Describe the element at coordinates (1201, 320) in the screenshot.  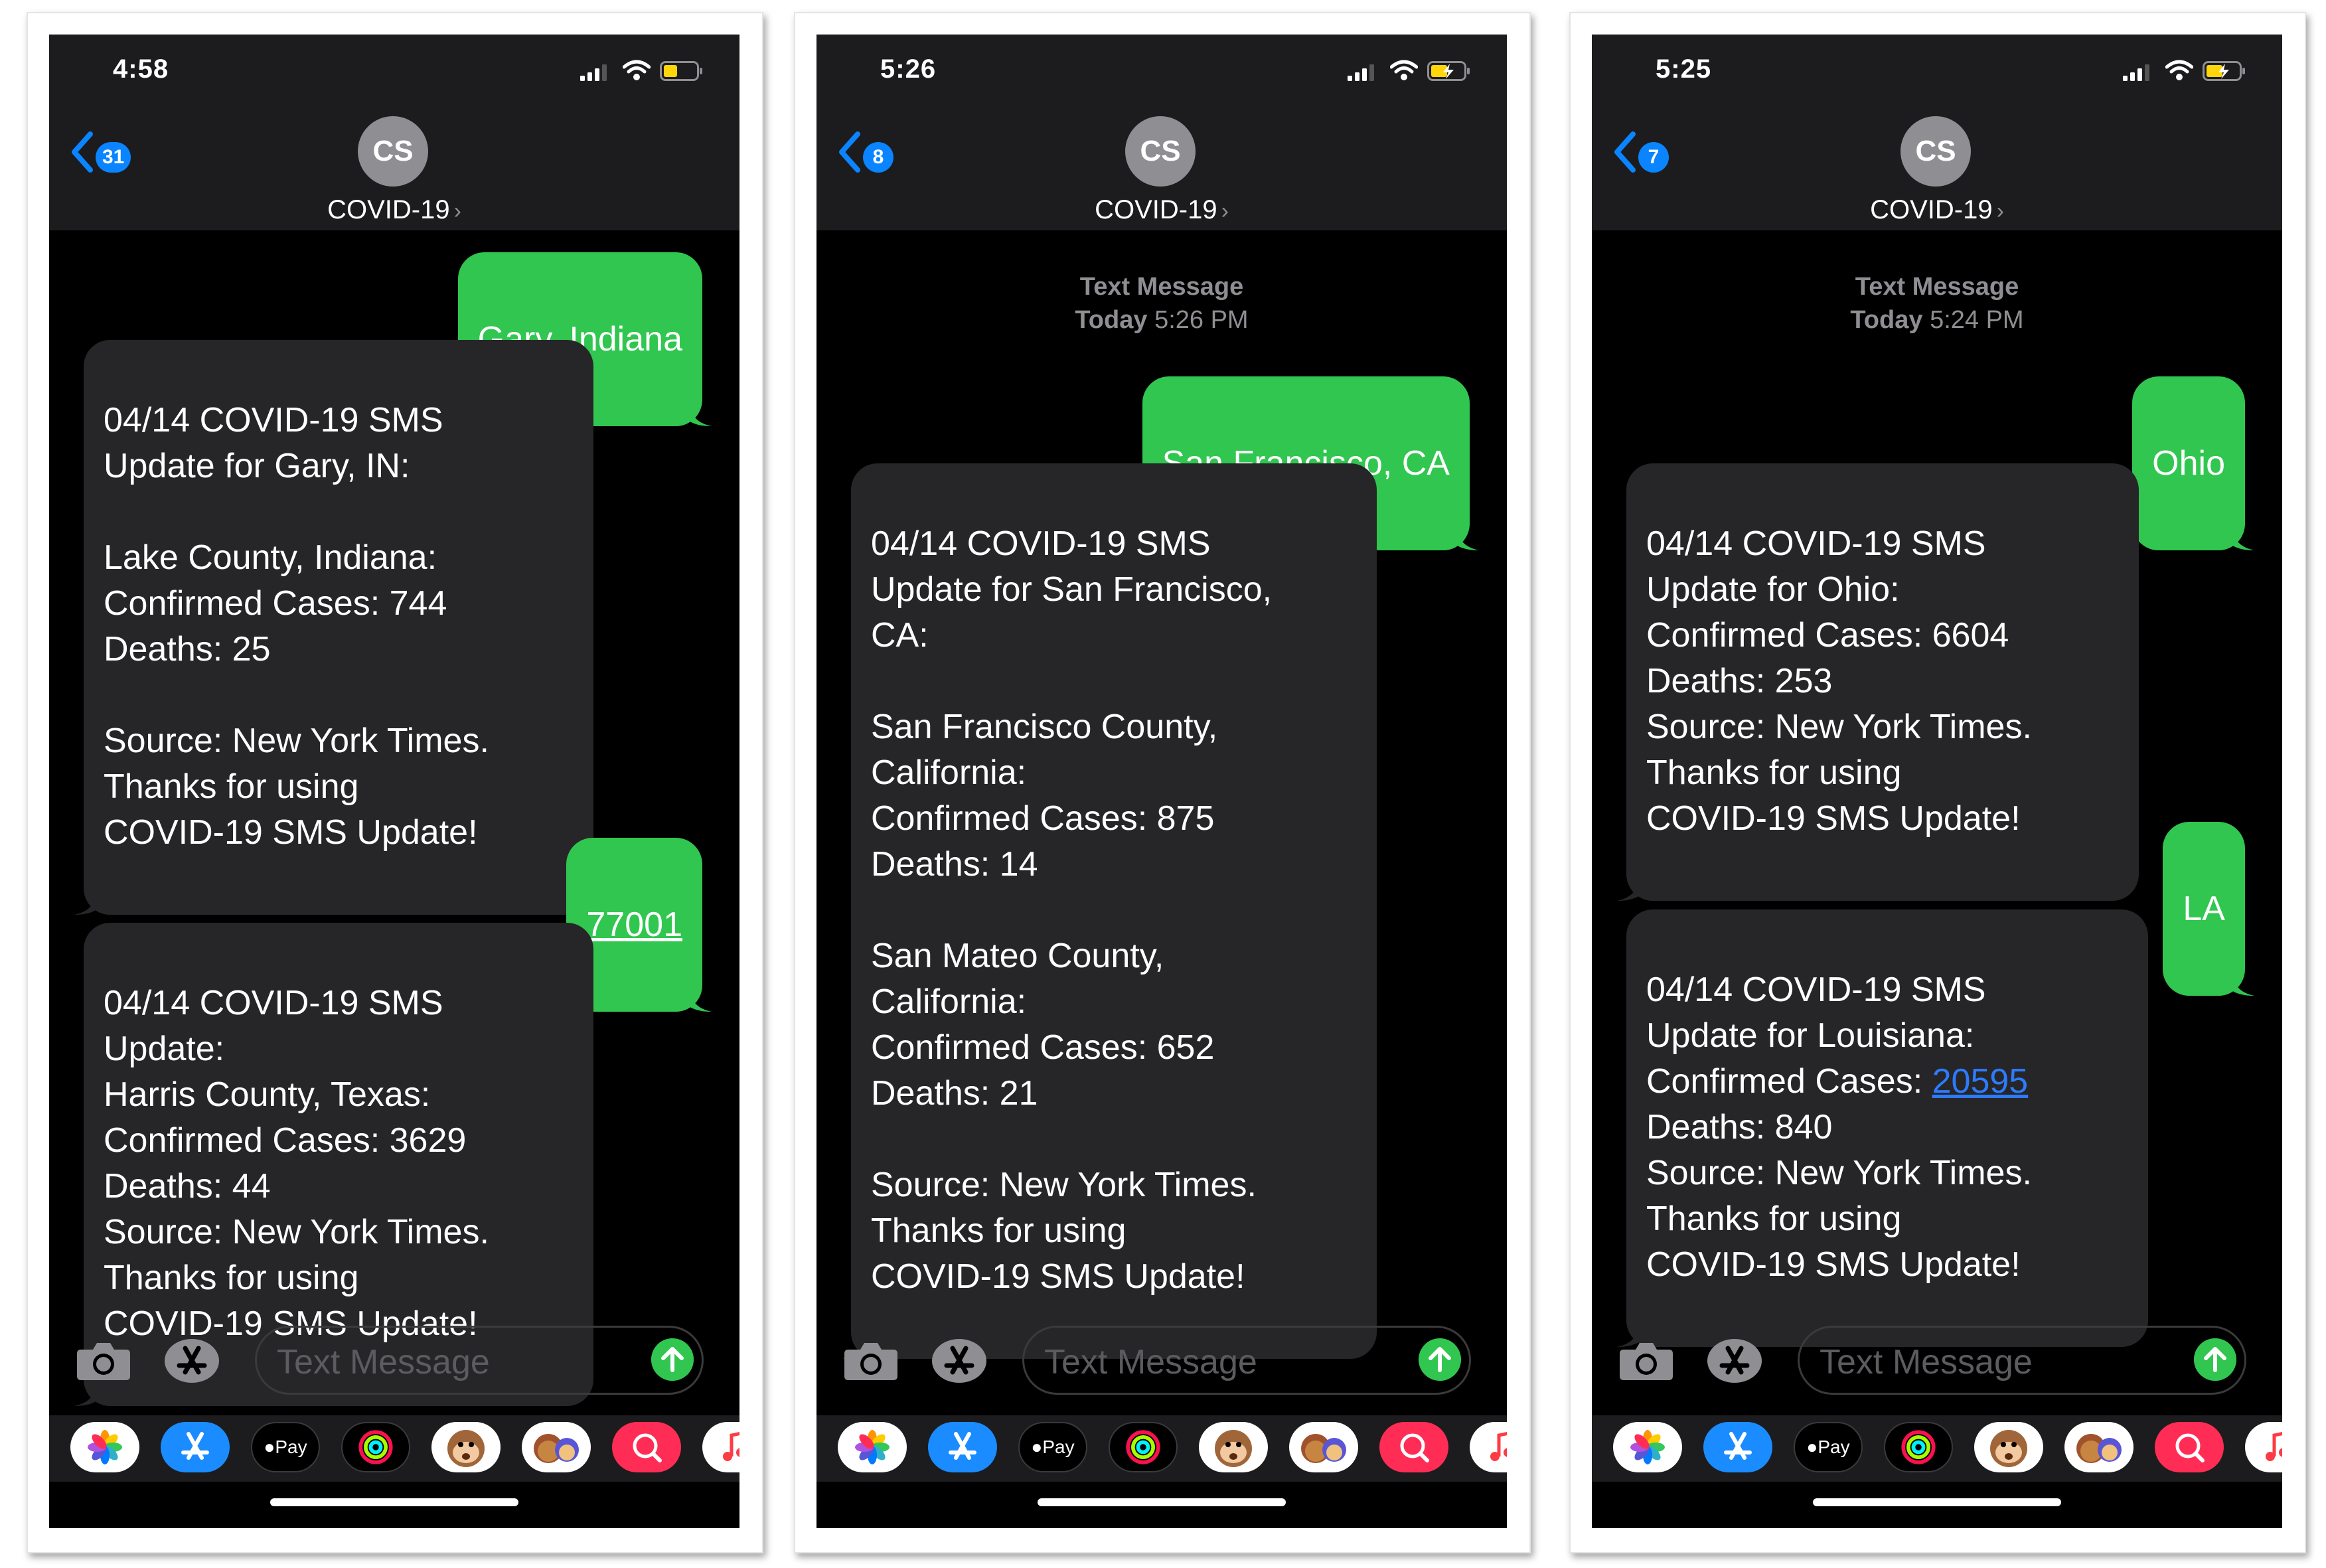
I see `timestamp-time: 5:26 PM` at that location.